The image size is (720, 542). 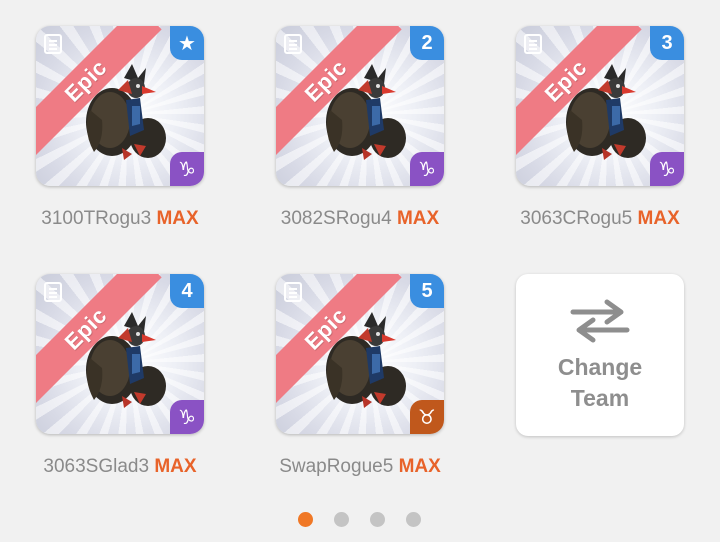 I want to click on monster-card: Epic 5 ♉, so click(x=360, y=354).